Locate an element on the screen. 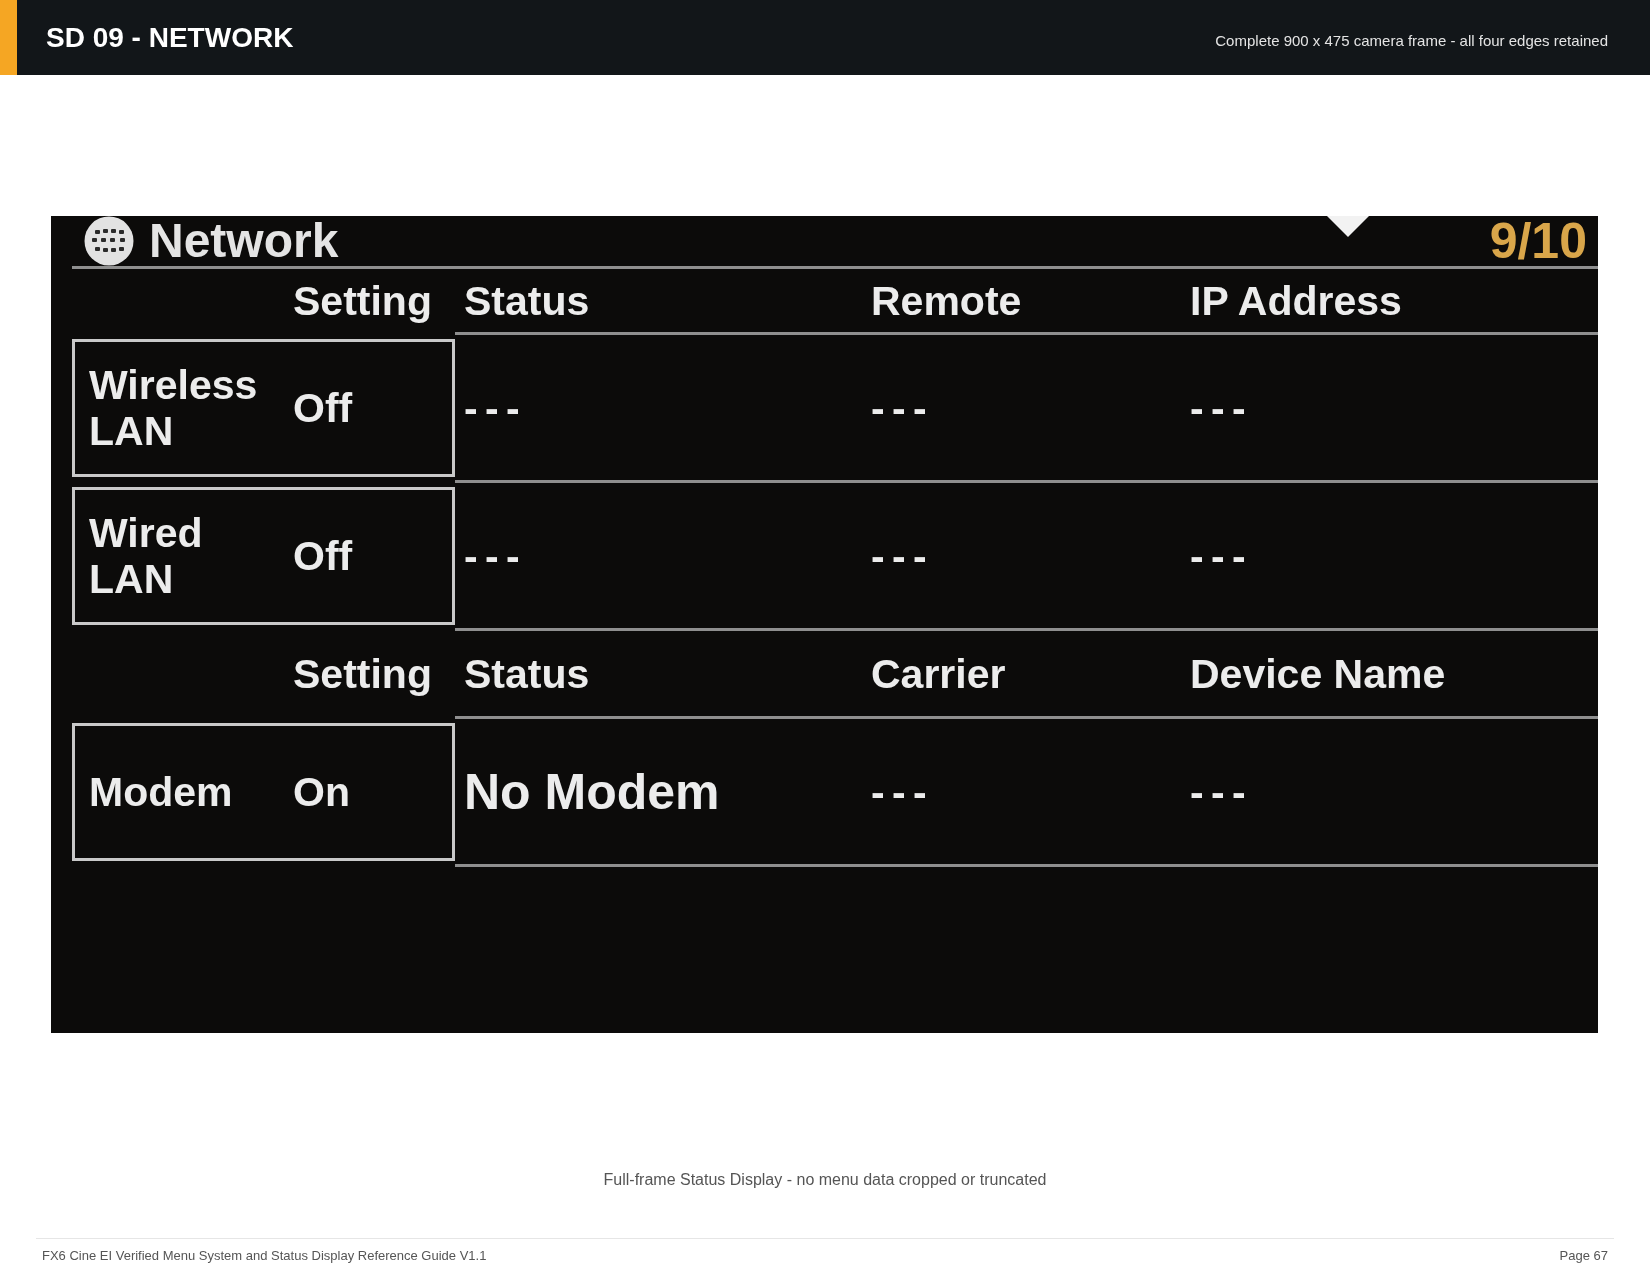 The image size is (1650, 1275). column-header: IP Address is located at coordinates (1296, 300).